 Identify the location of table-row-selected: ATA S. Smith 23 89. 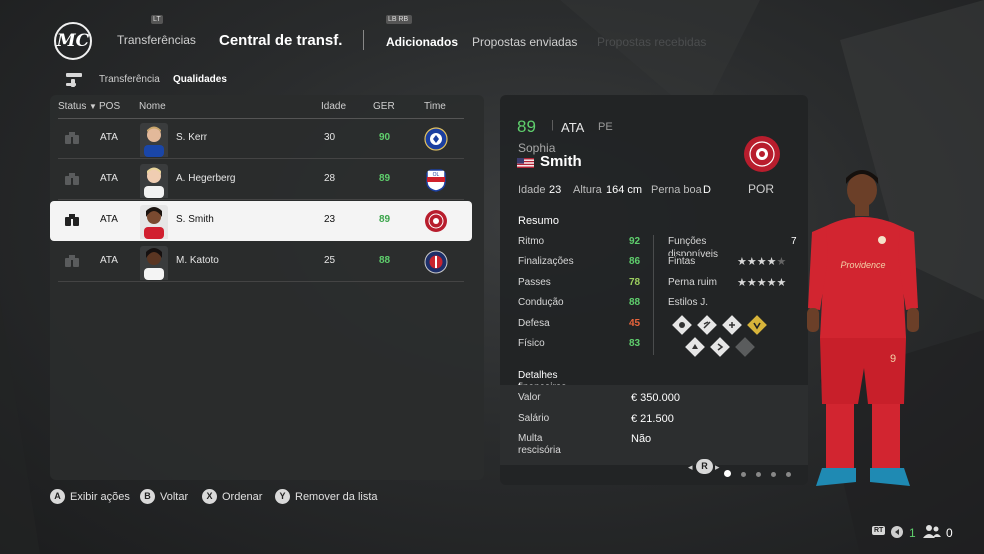
(261, 221).